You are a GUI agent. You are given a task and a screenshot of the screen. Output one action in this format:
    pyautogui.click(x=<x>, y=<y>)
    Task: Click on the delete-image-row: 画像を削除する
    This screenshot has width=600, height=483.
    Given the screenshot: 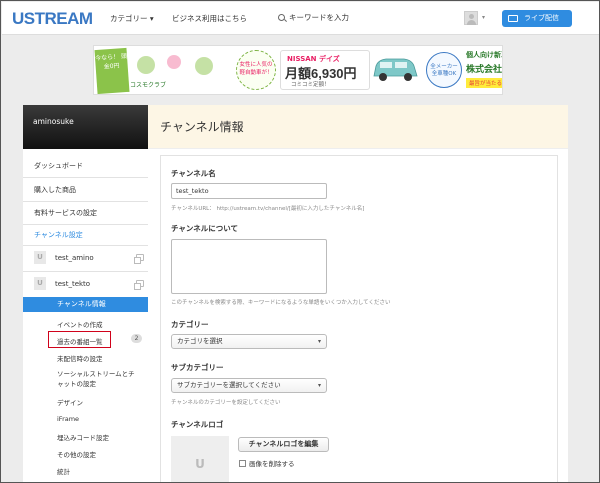 What is the action you would take?
    pyautogui.click(x=267, y=463)
    